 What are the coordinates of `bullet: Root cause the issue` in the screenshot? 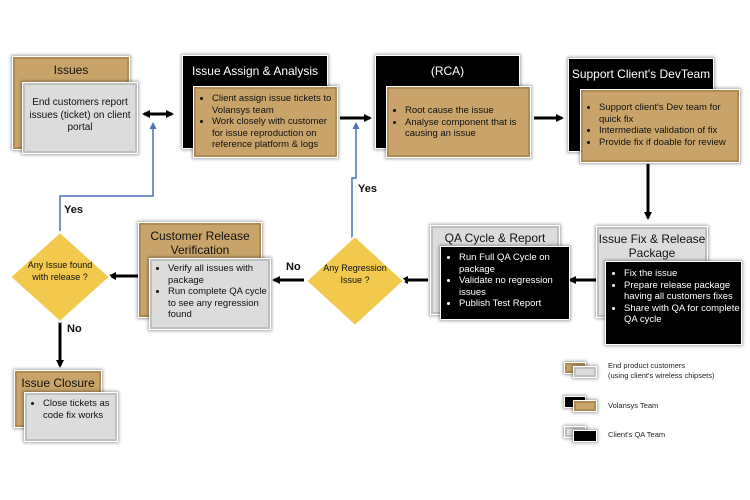 It's located at (467, 111).